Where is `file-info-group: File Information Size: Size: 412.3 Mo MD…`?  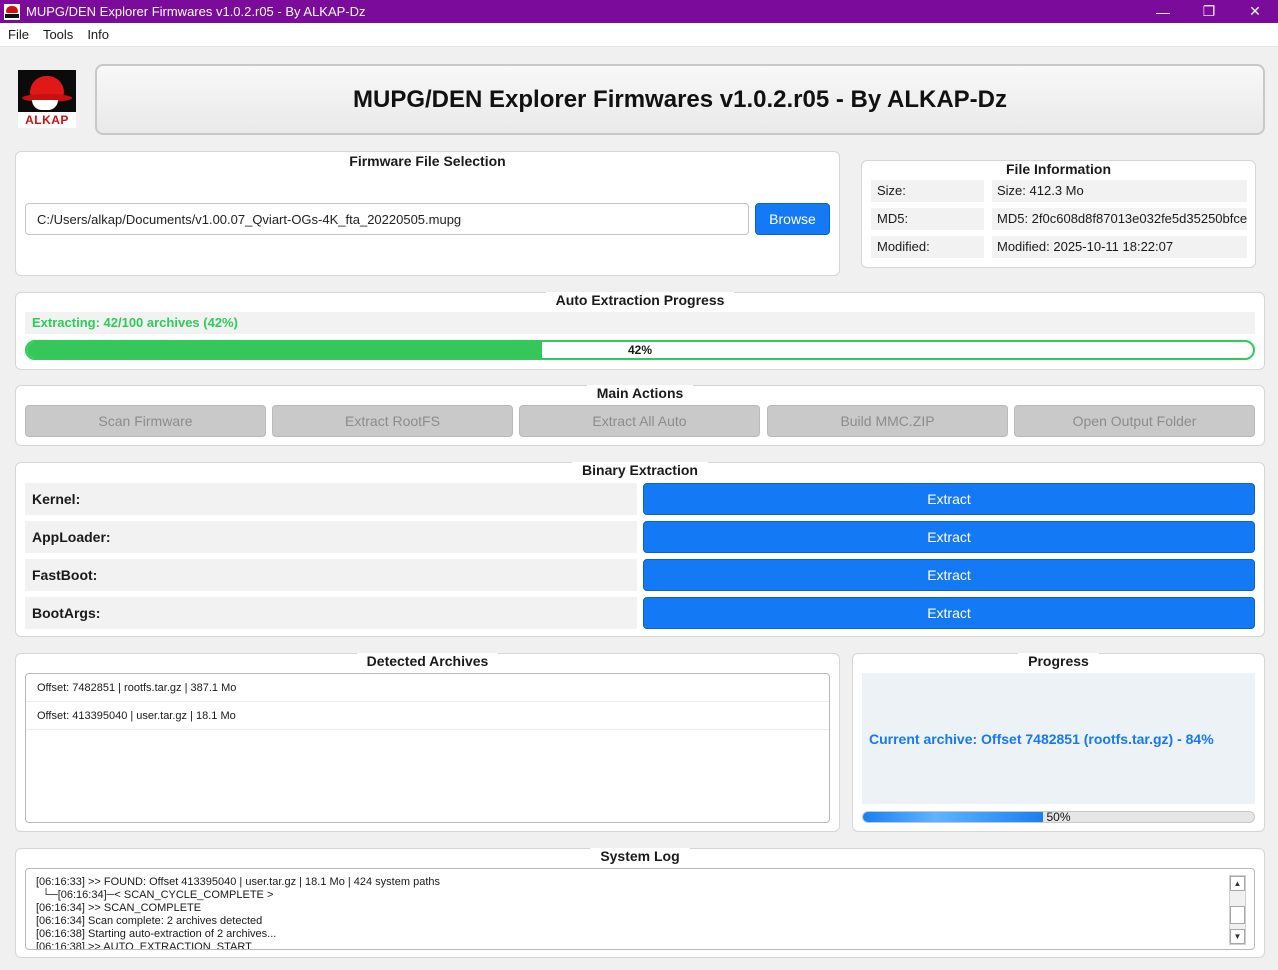
file-info-group: File Information Size: Size: 412.3 Mo MD… is located at coordinates (1058, 214).